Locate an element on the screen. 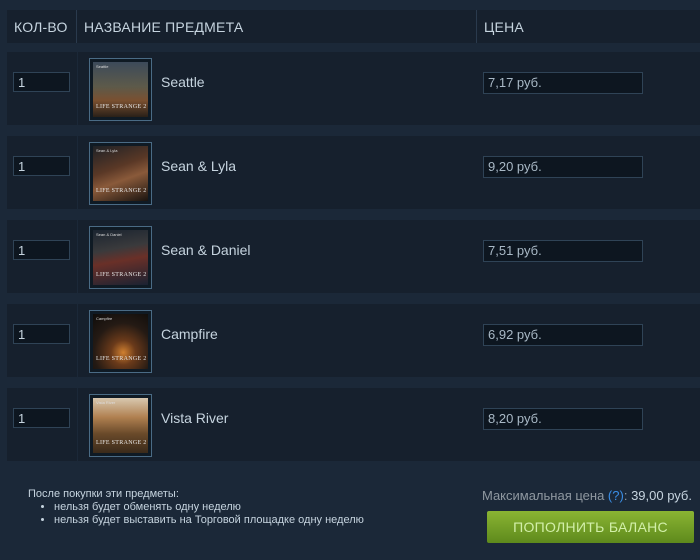 The image size is (700, 560). price-input: 7,17 руб. is located at coordinates (563, 83).